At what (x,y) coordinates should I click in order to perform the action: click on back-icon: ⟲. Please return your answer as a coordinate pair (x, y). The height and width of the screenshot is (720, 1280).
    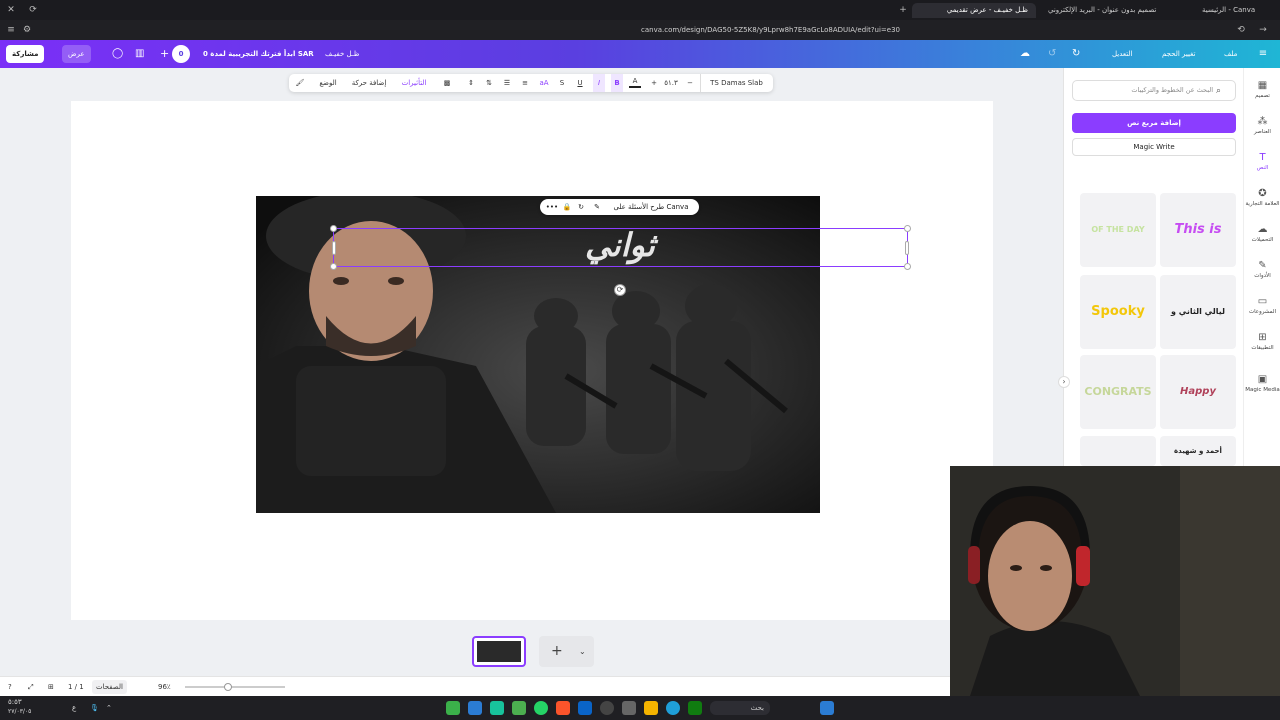
    Looking at the image, I should click on (1241, 30).